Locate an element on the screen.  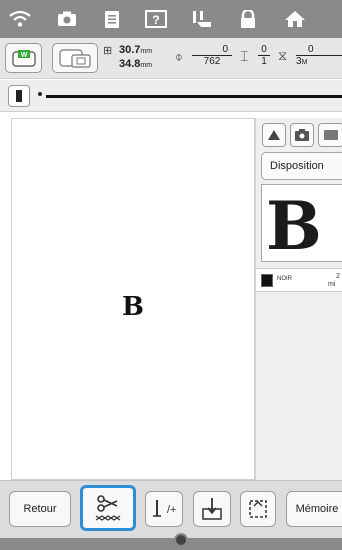
svg-text: W is located at coordinates (23, 55).